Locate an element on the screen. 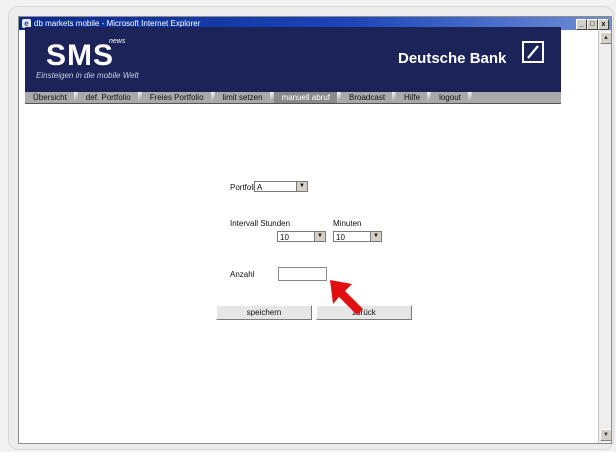  minimize-button: _ is located at coordinates (581, 24).